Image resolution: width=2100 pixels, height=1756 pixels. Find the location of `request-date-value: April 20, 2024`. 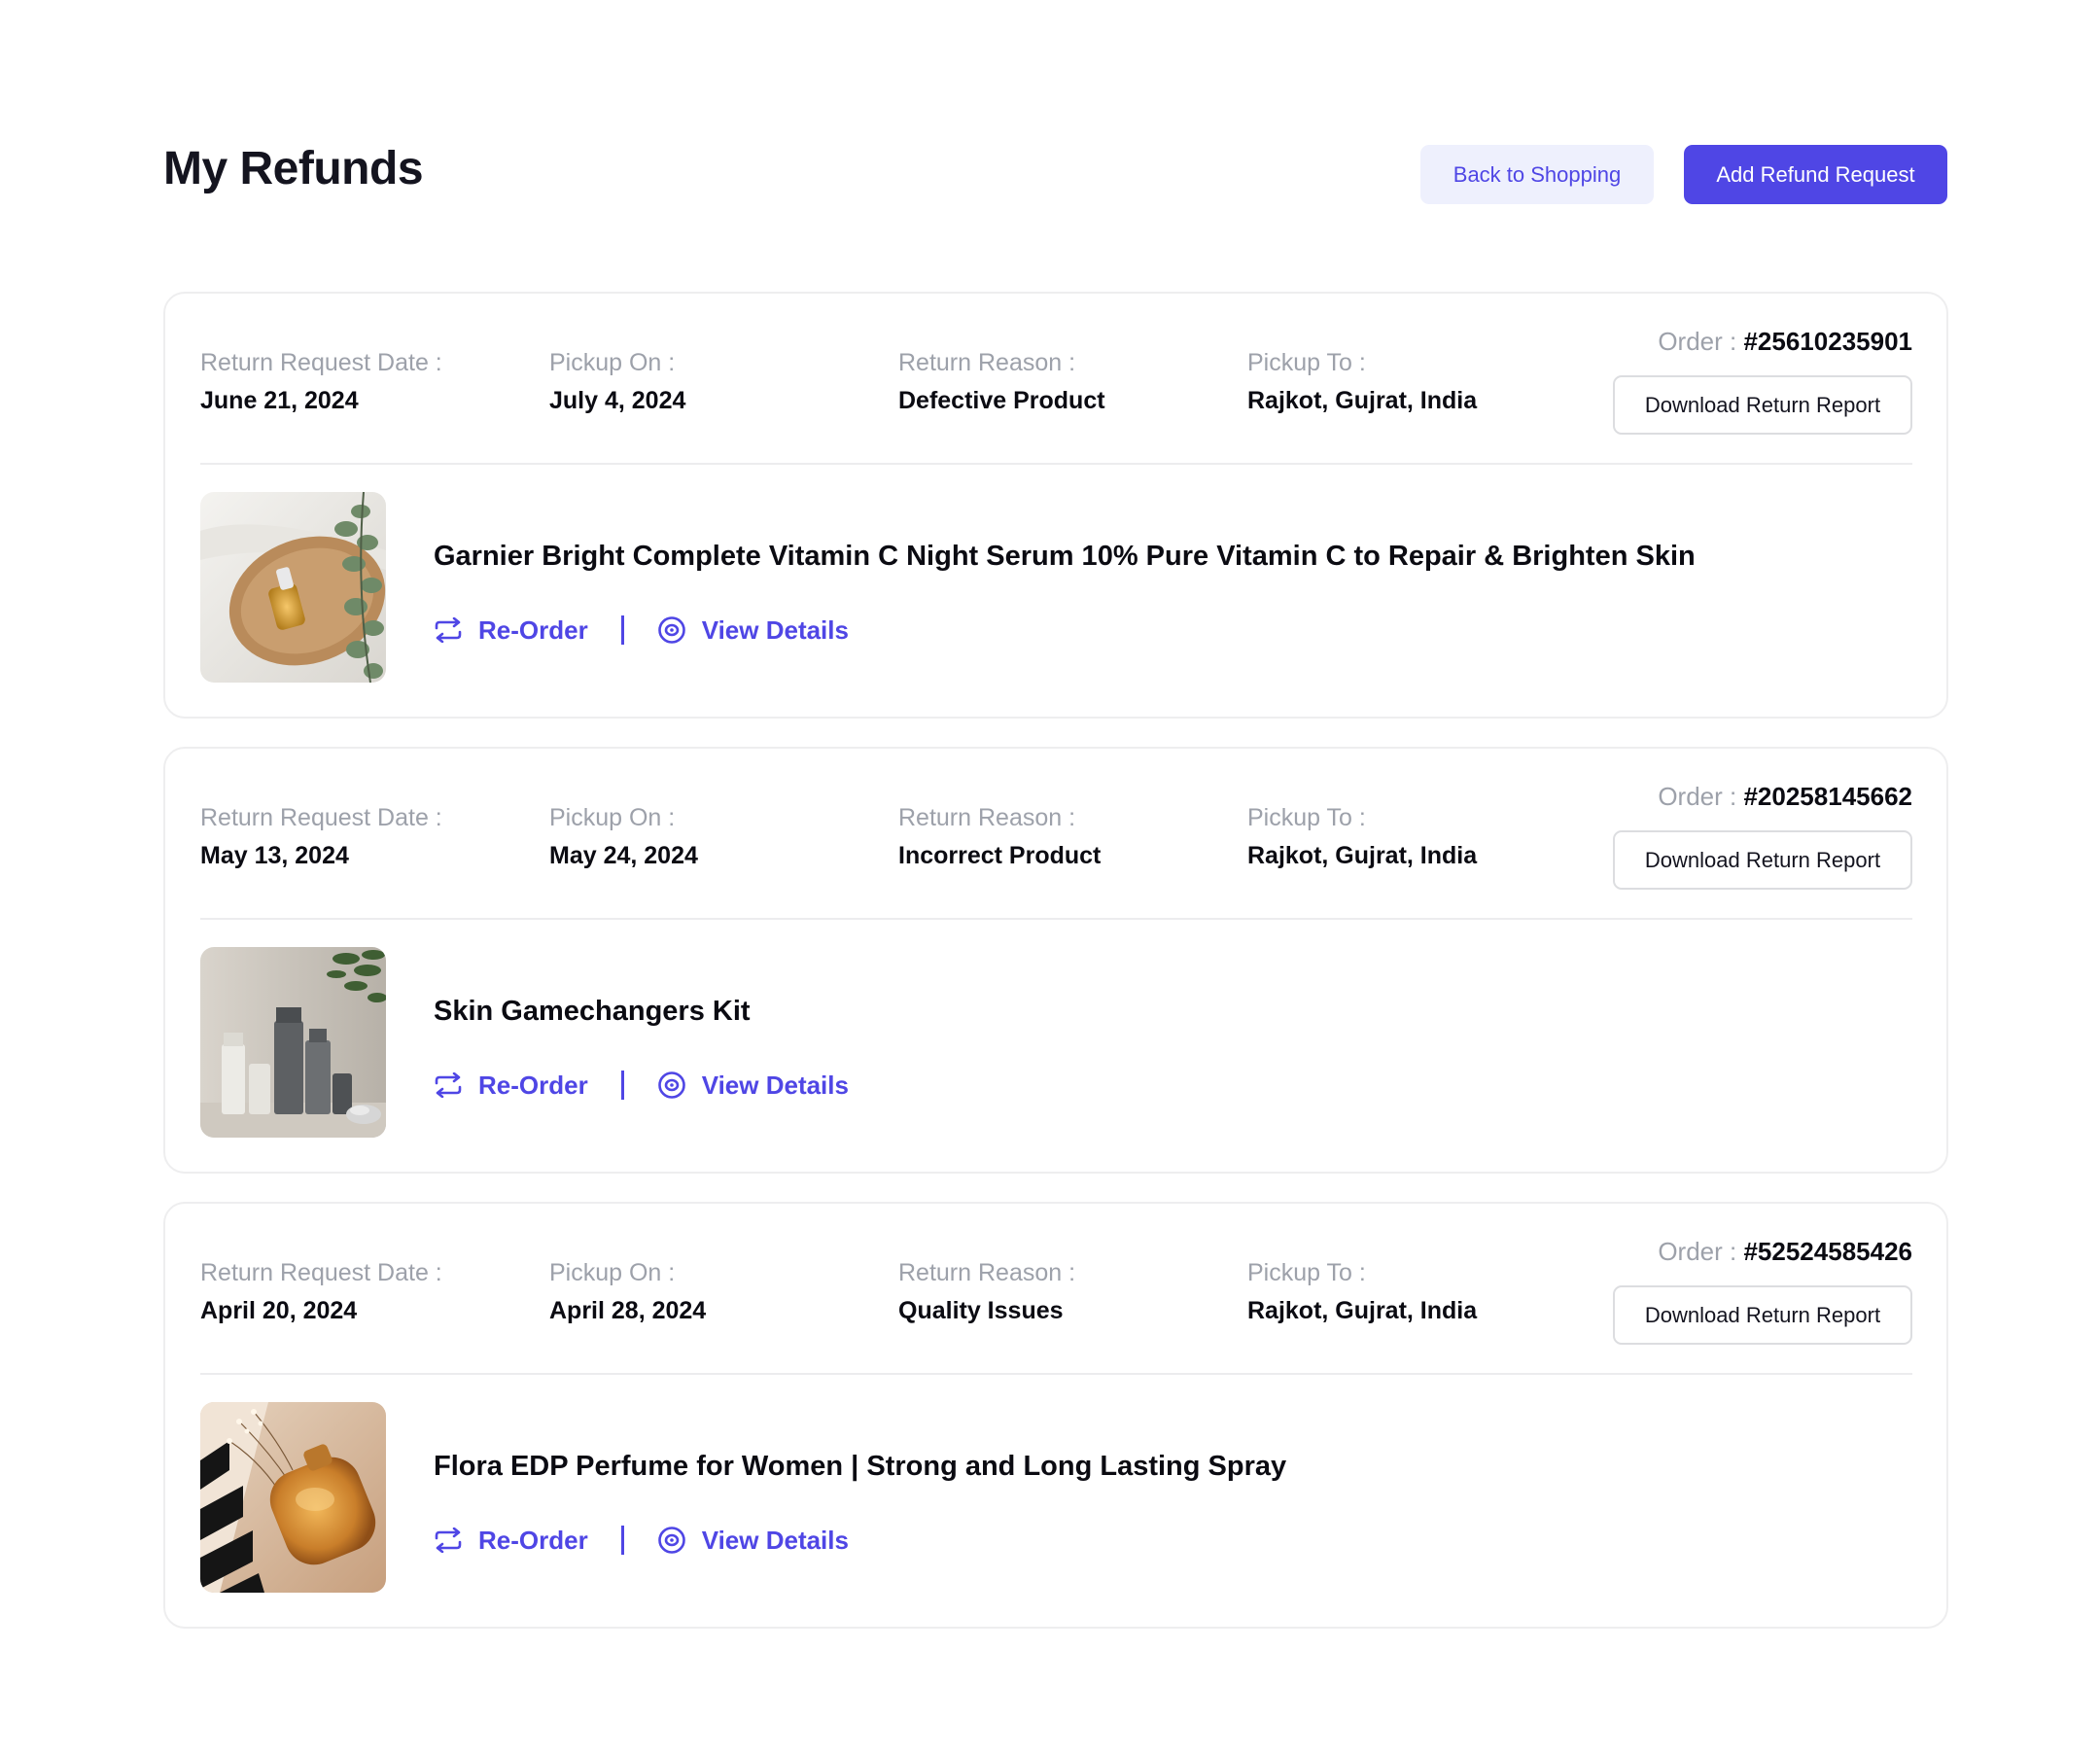

request-date-value: April 20, 2024 is located at coordinates (279, 1310).